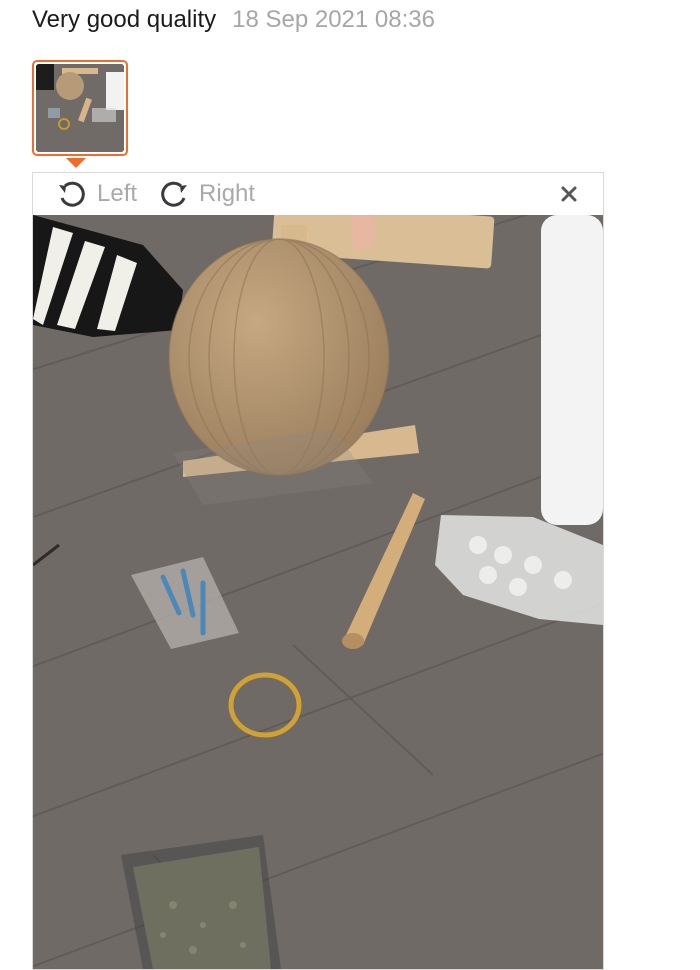 The image size is (700, 970). I want to click on close-icon, so click(569, 194).